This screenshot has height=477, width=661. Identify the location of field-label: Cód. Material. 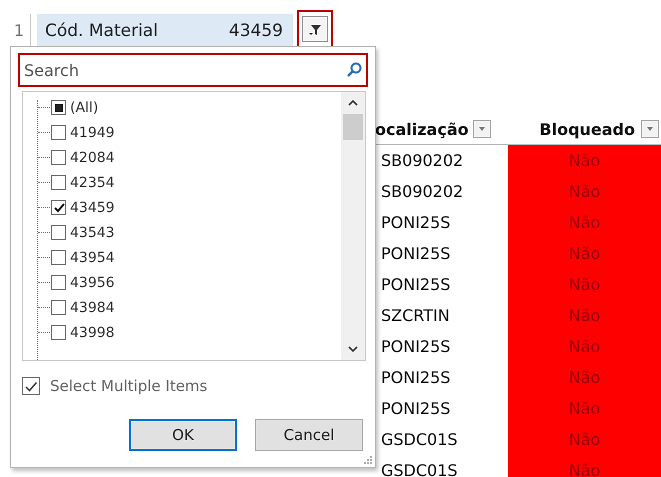
(101, 31).